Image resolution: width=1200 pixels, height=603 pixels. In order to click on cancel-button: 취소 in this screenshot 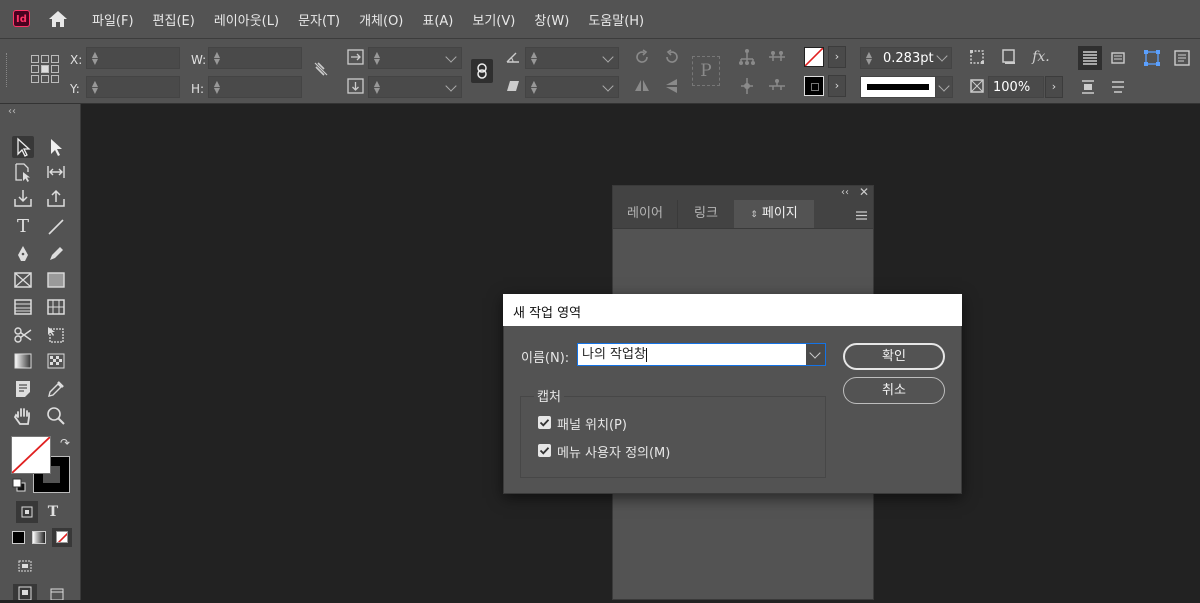, I will do `click(894, 390)`.